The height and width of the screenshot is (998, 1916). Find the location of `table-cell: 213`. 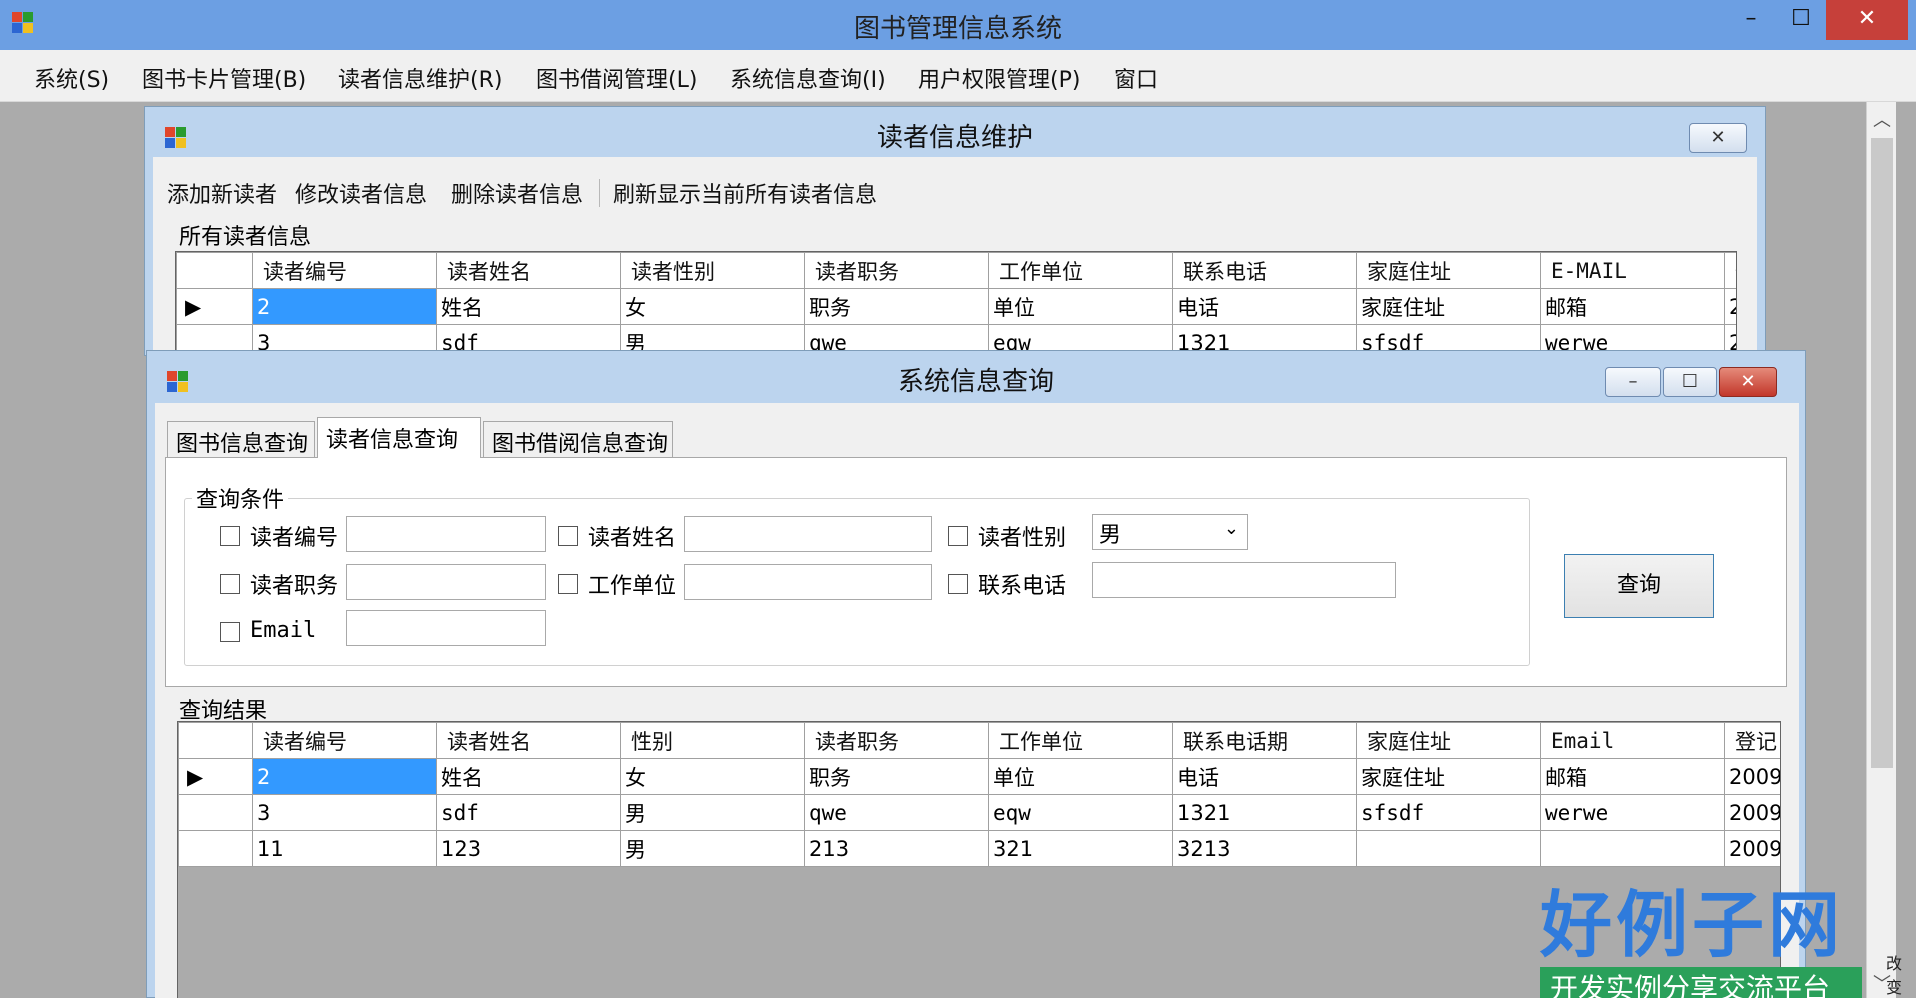

table-cell: 213 is located at coordinates (896, 848).